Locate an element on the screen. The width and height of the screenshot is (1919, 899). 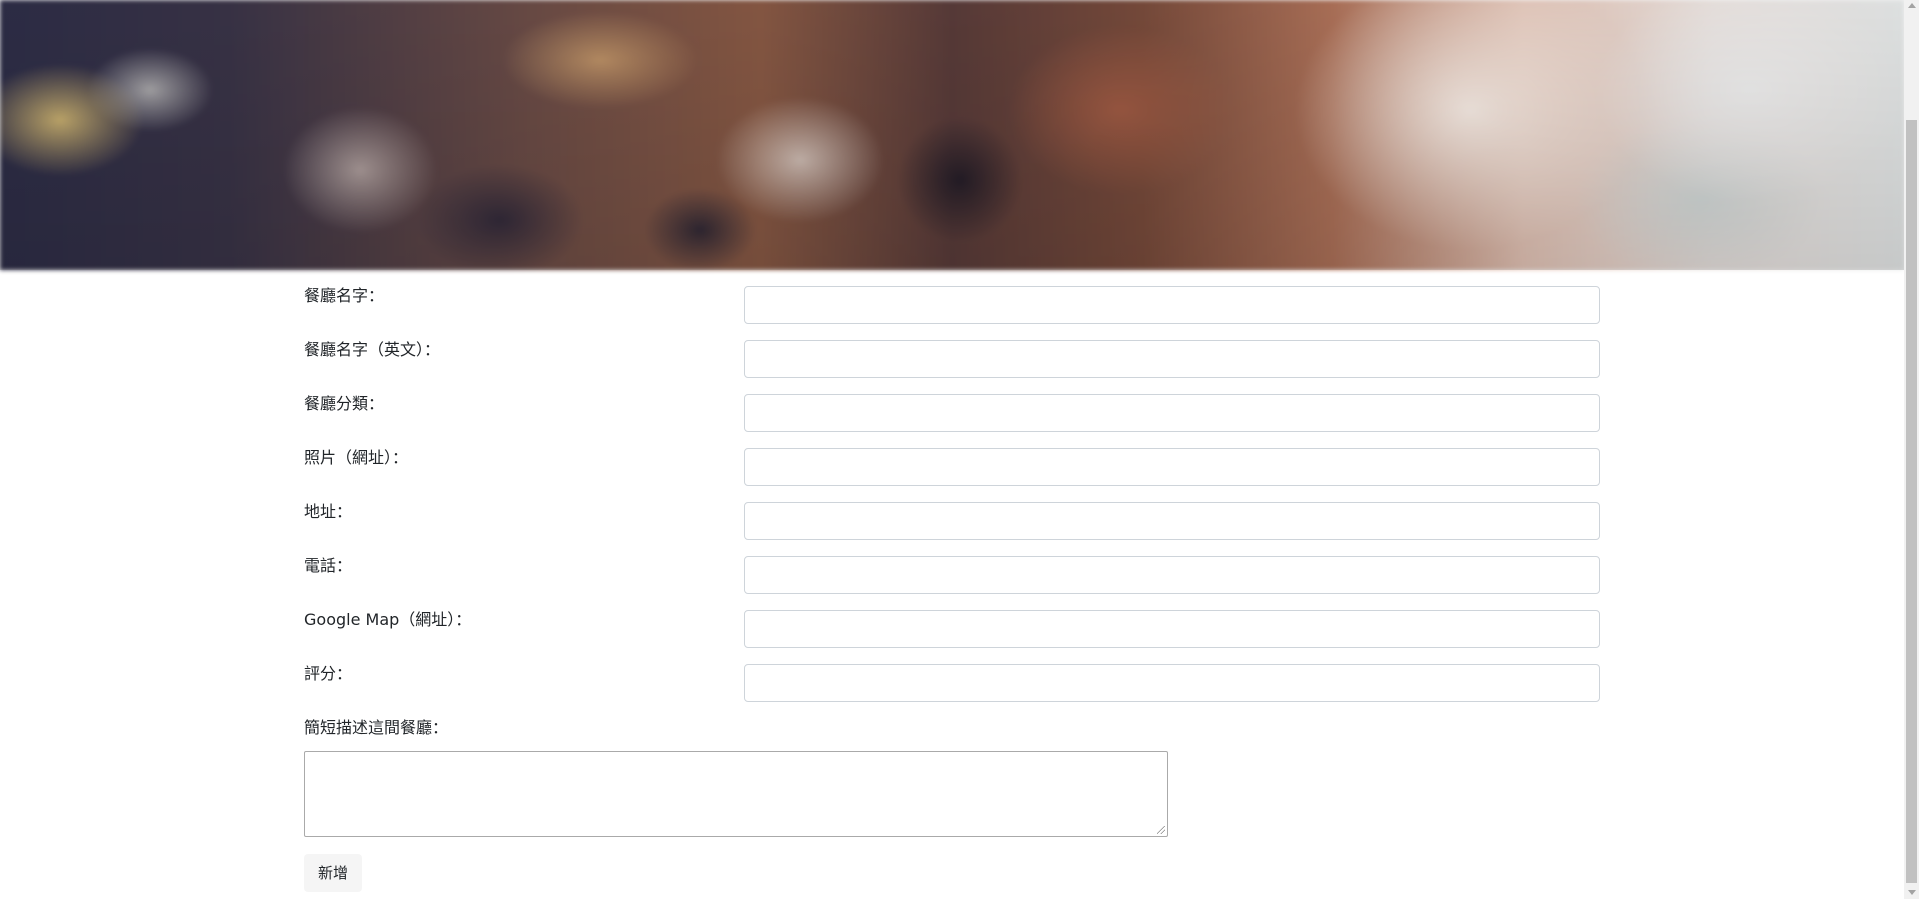
form-row-rating: 評分： is located at coordinates (952, 675).